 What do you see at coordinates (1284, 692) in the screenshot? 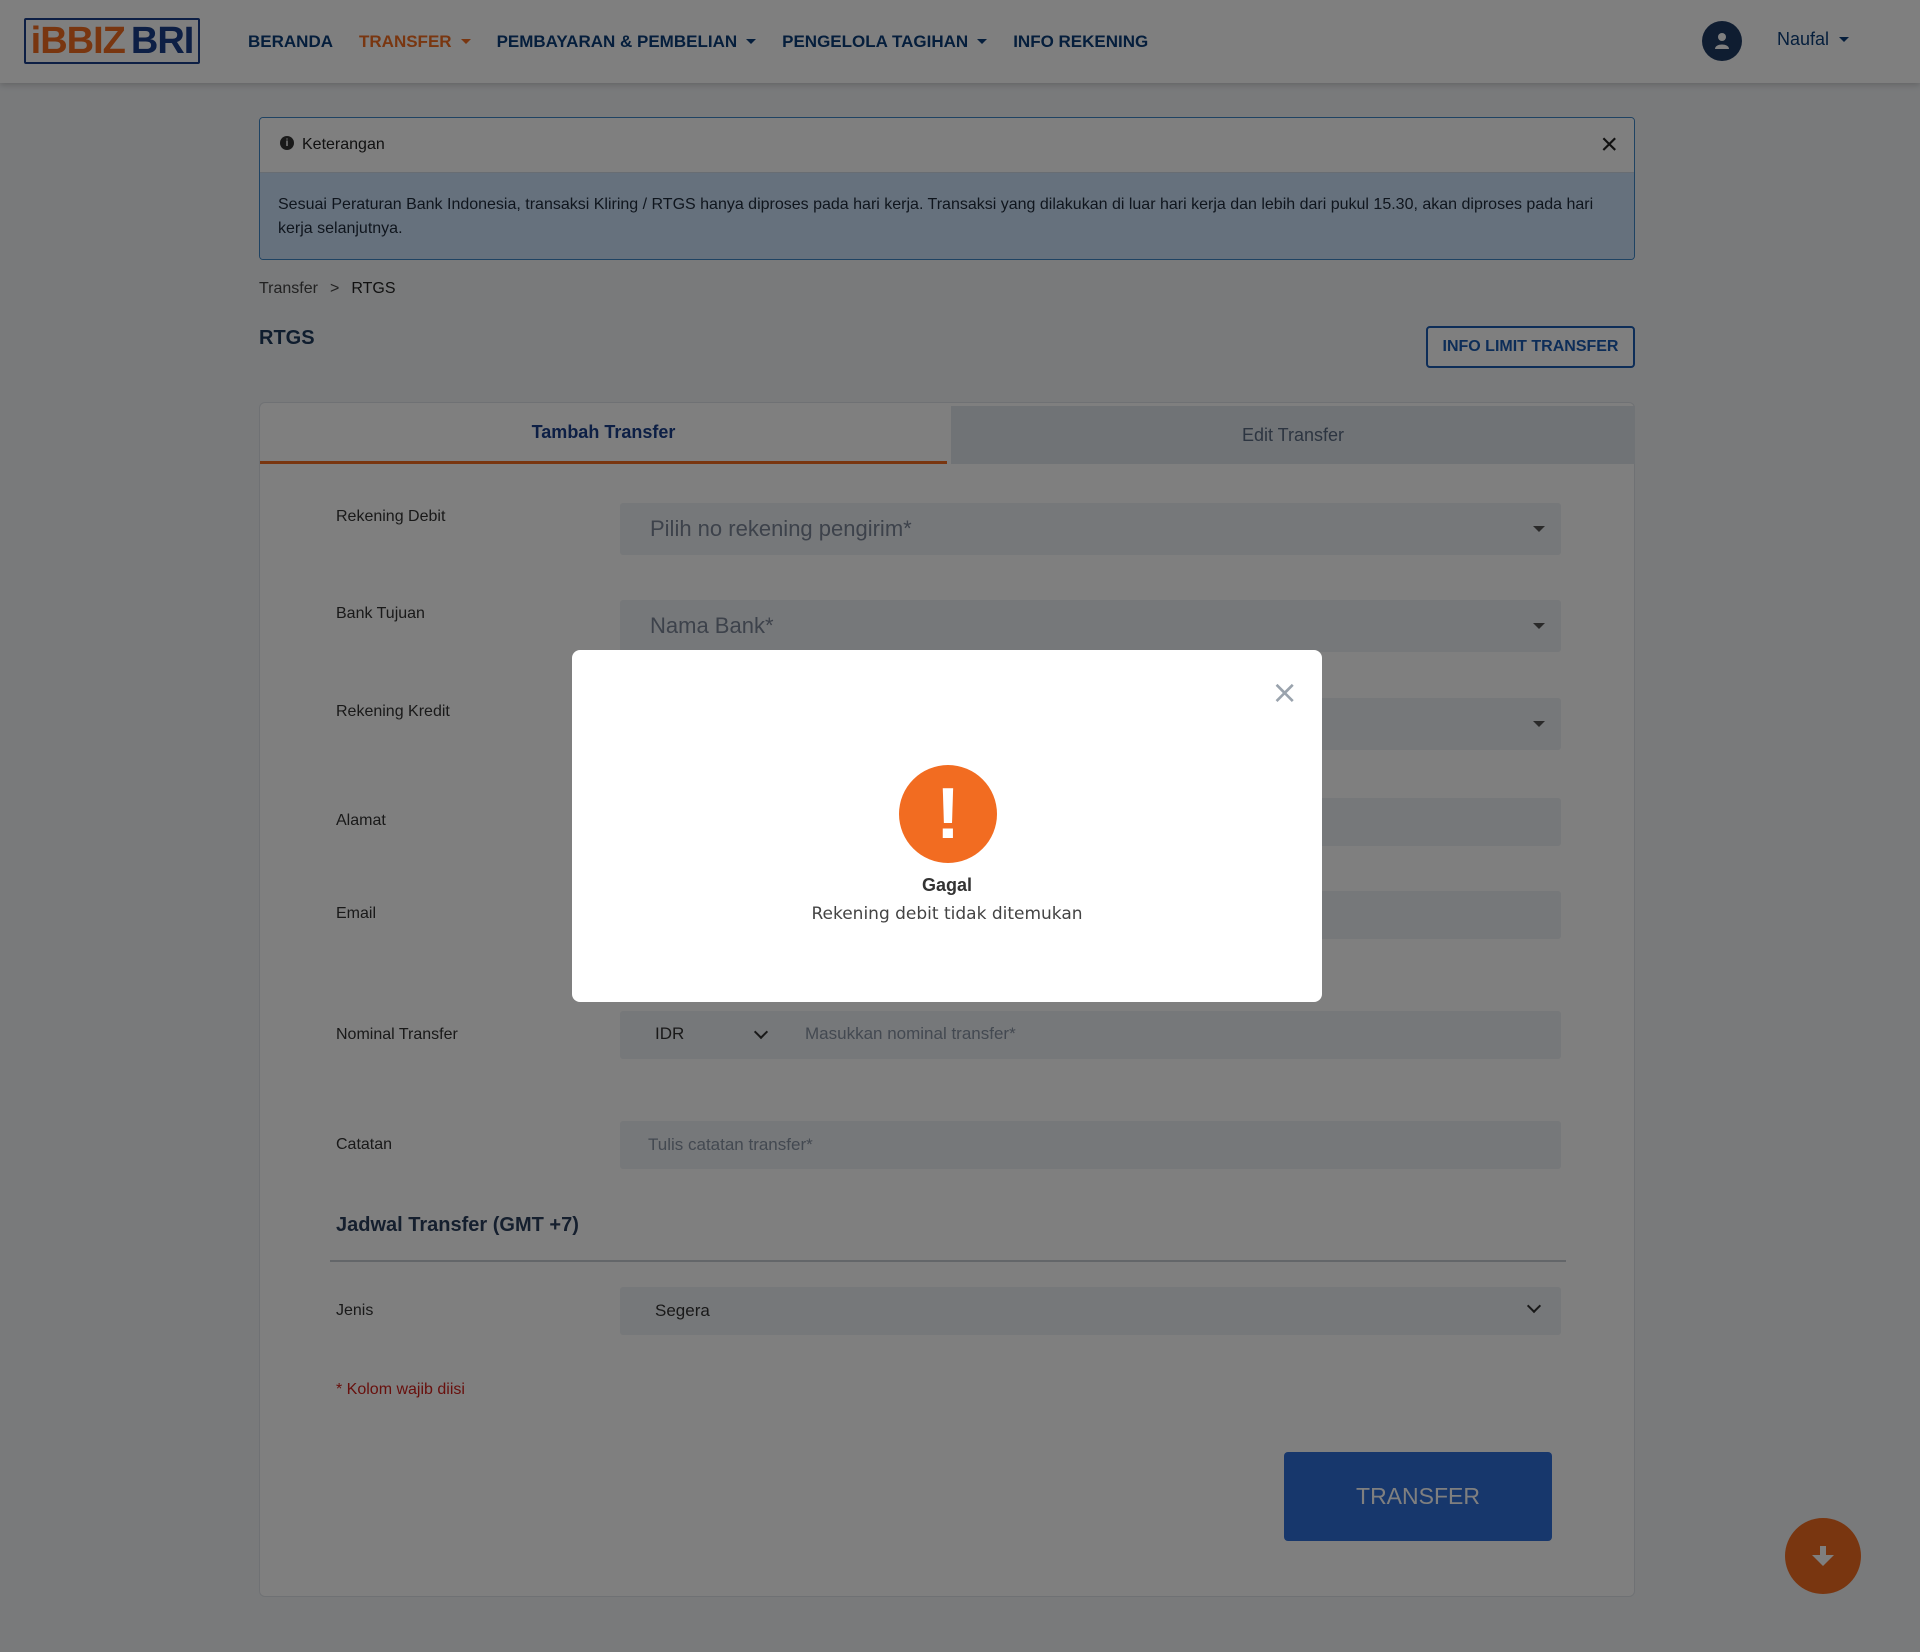
I see `close-icon: ×` at bounding box center [1284, 692].